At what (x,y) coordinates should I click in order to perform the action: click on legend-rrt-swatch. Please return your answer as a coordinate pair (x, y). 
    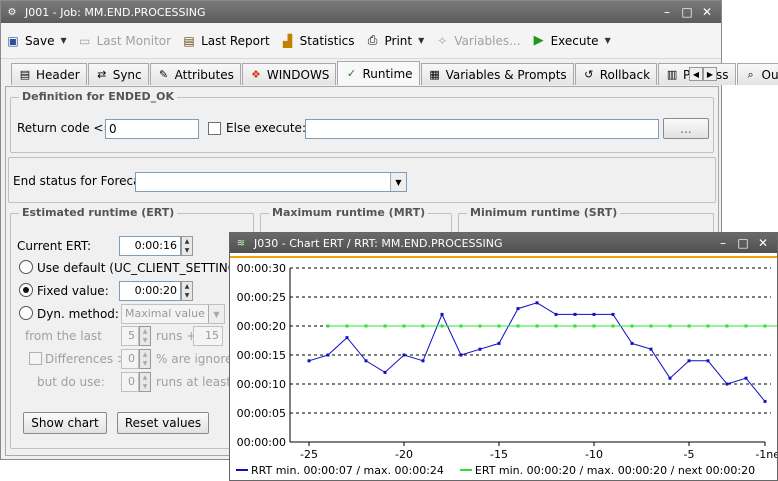
    Looking at the image, I should click on (242, 470).